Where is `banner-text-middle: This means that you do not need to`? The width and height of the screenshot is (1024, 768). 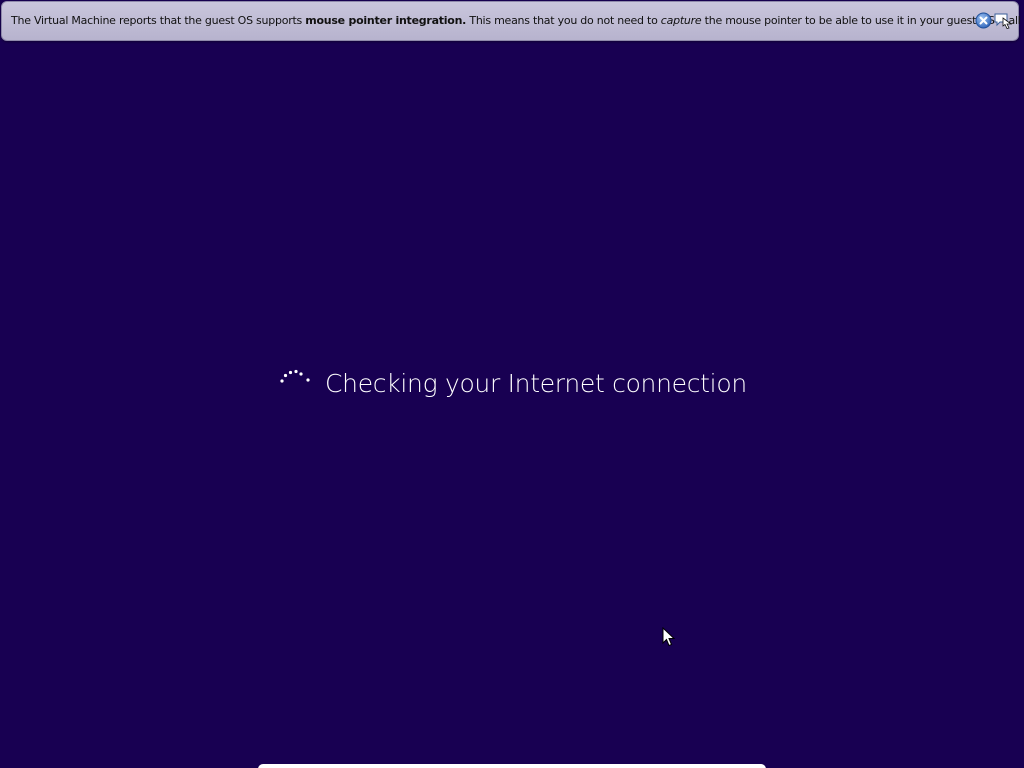 banner-text-middle: This means that you do not need to is located at coordinates (563, 20).